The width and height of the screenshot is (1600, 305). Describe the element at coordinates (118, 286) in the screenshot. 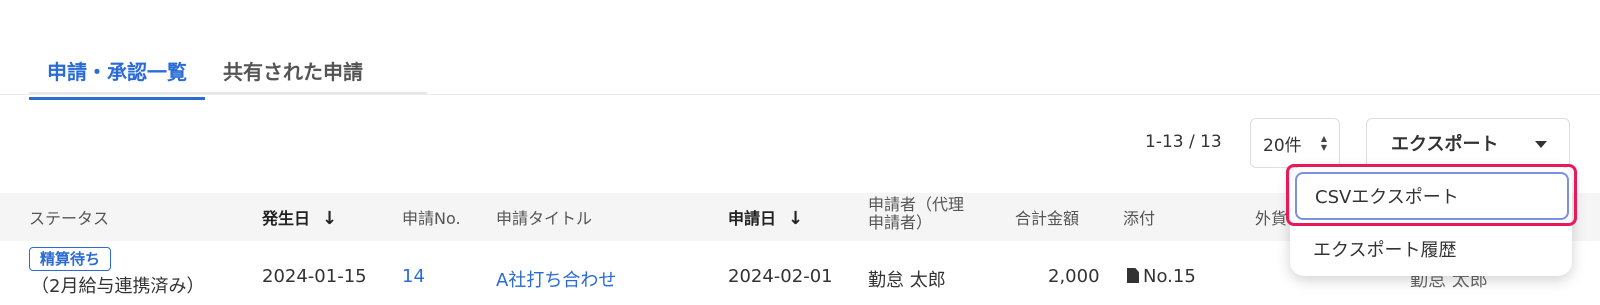

I see `status-note: （2月給与連携済み）` at that location.